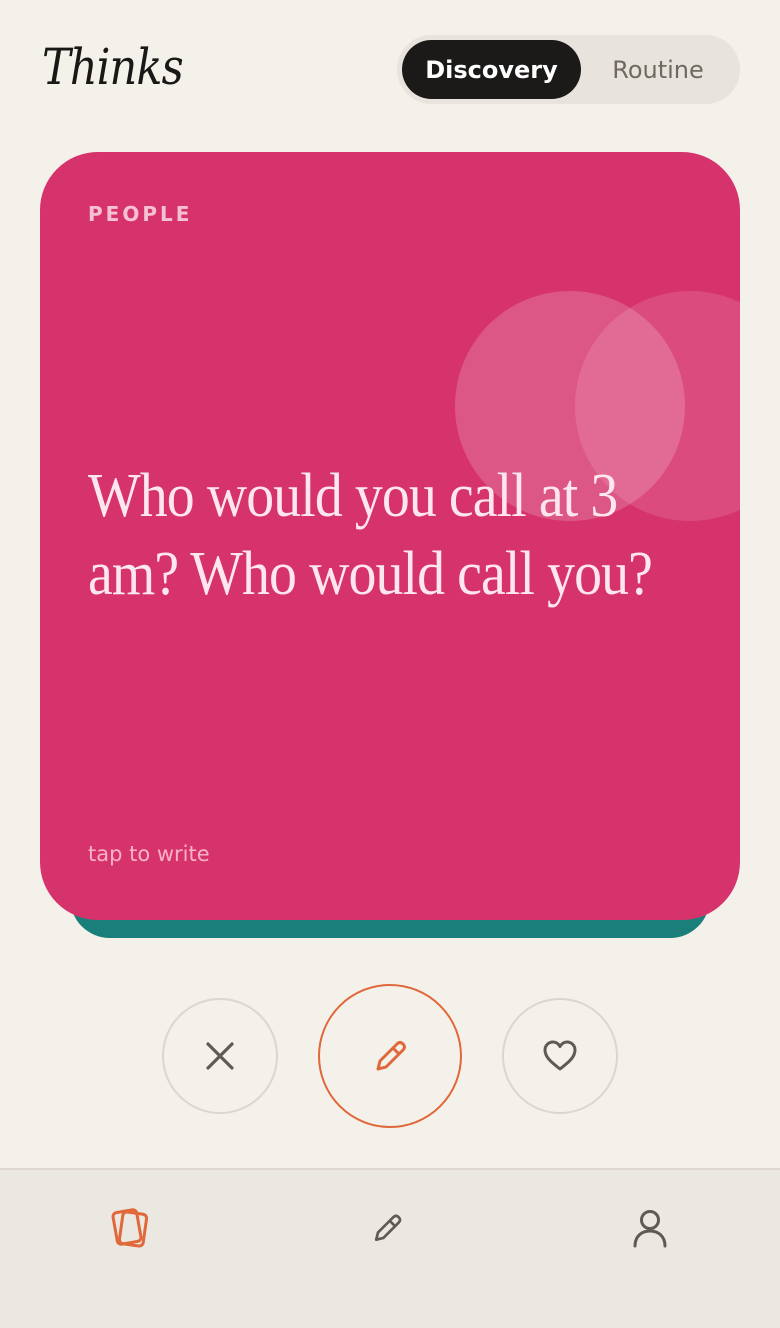 The width and height of the screenshot is (780, 1328). What do you see at coordinates (658, 69) in the screenshot?
I see `mode-routine-button: Routine` at bounding box center [658, 69].